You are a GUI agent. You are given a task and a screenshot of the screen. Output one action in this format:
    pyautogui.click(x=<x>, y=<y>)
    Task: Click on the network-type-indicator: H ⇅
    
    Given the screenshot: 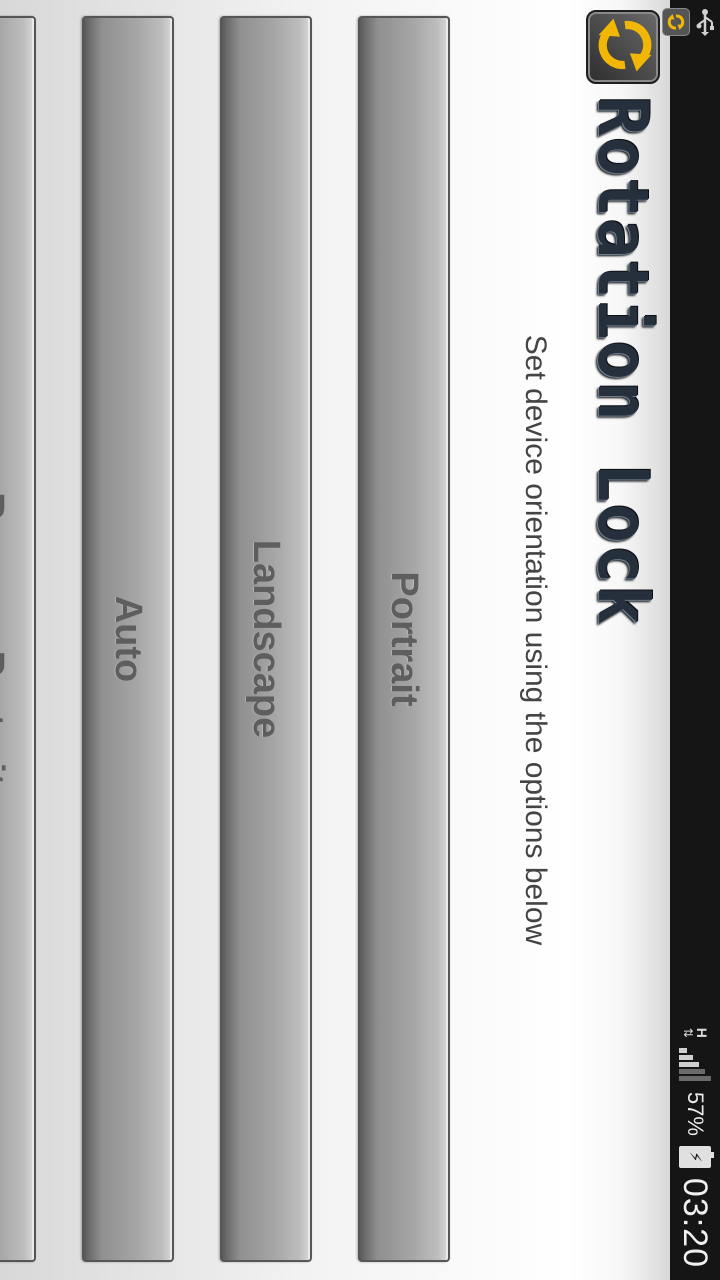 What is the action you would take?
    pyautogui.click(x=695, y=1032)
    